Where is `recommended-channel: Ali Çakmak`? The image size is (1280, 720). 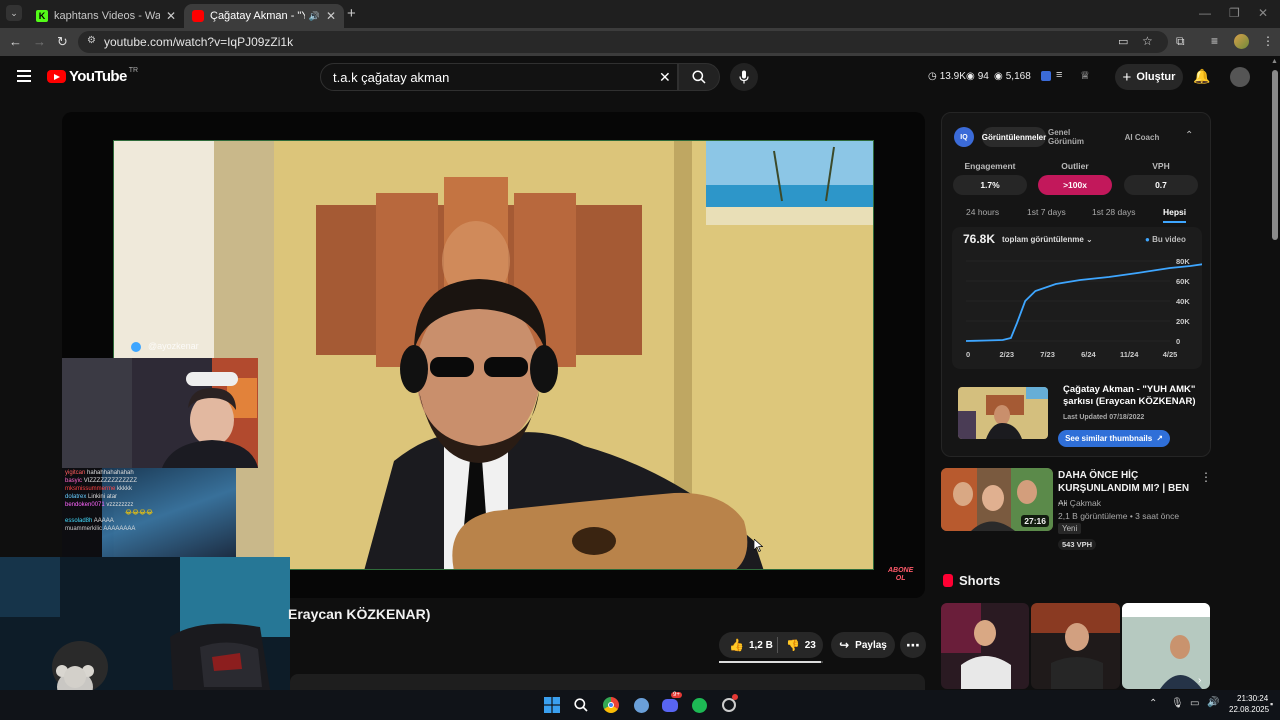
recommended-channel: Ali Çakmak is located at coordinates (1079, 503).